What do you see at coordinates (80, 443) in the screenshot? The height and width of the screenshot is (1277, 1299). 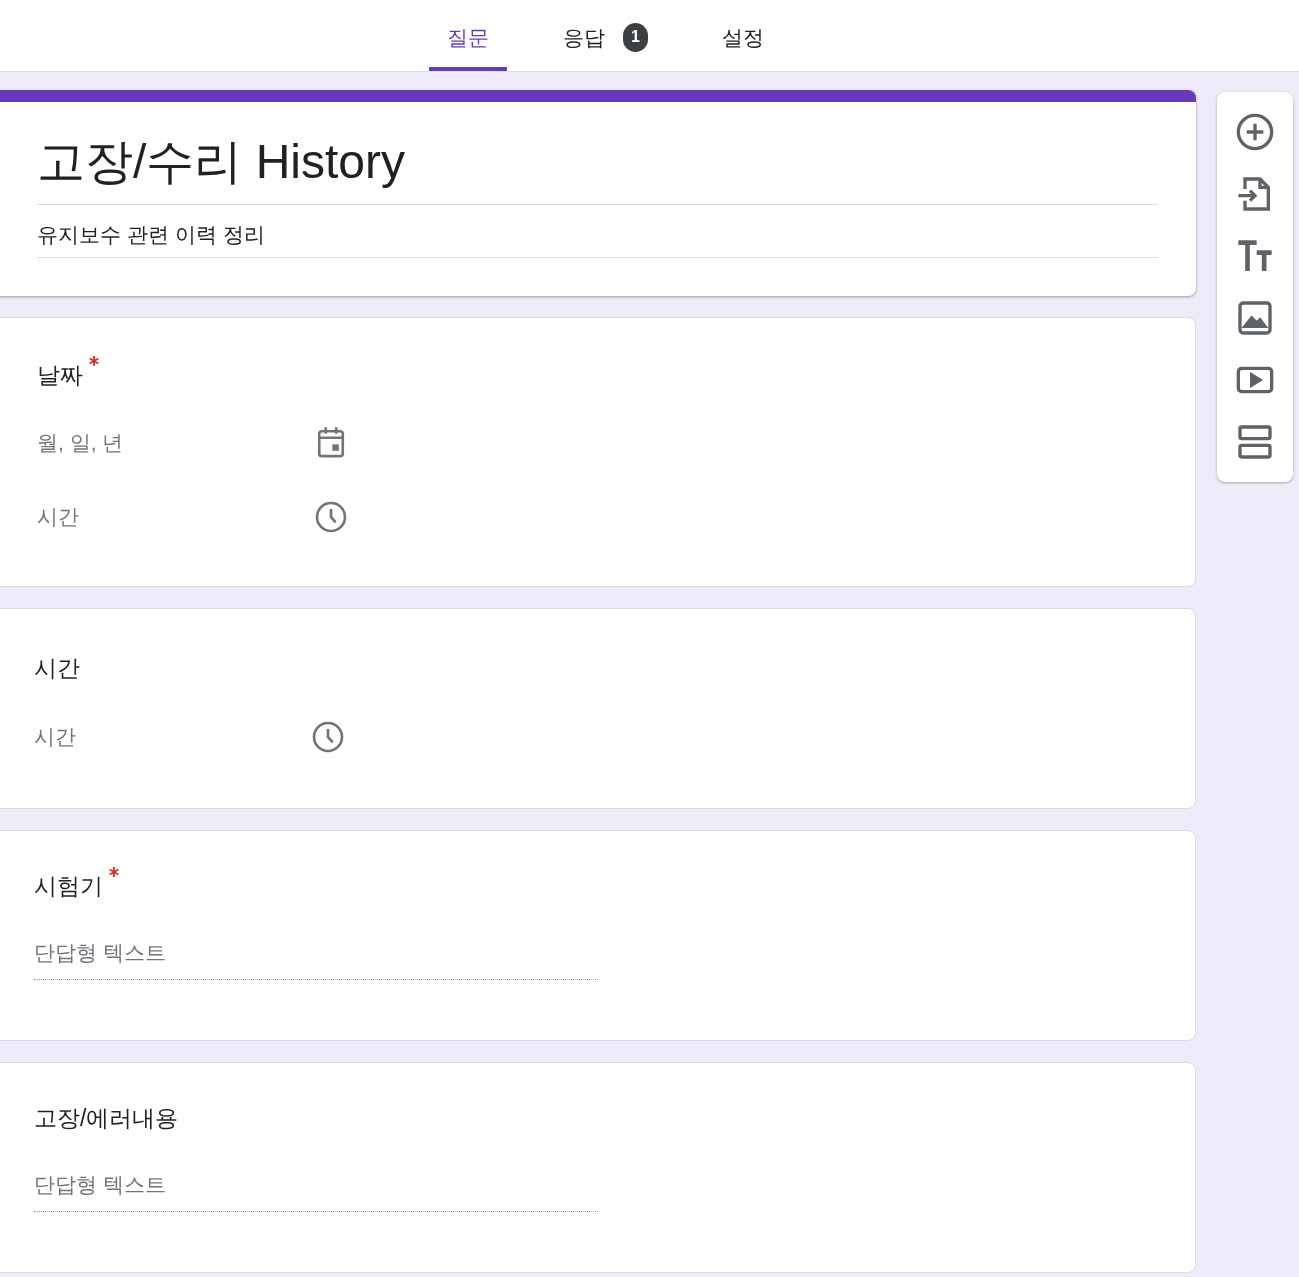 I see `date-field: 월, 일, 년` at bounding box center [80, 443].